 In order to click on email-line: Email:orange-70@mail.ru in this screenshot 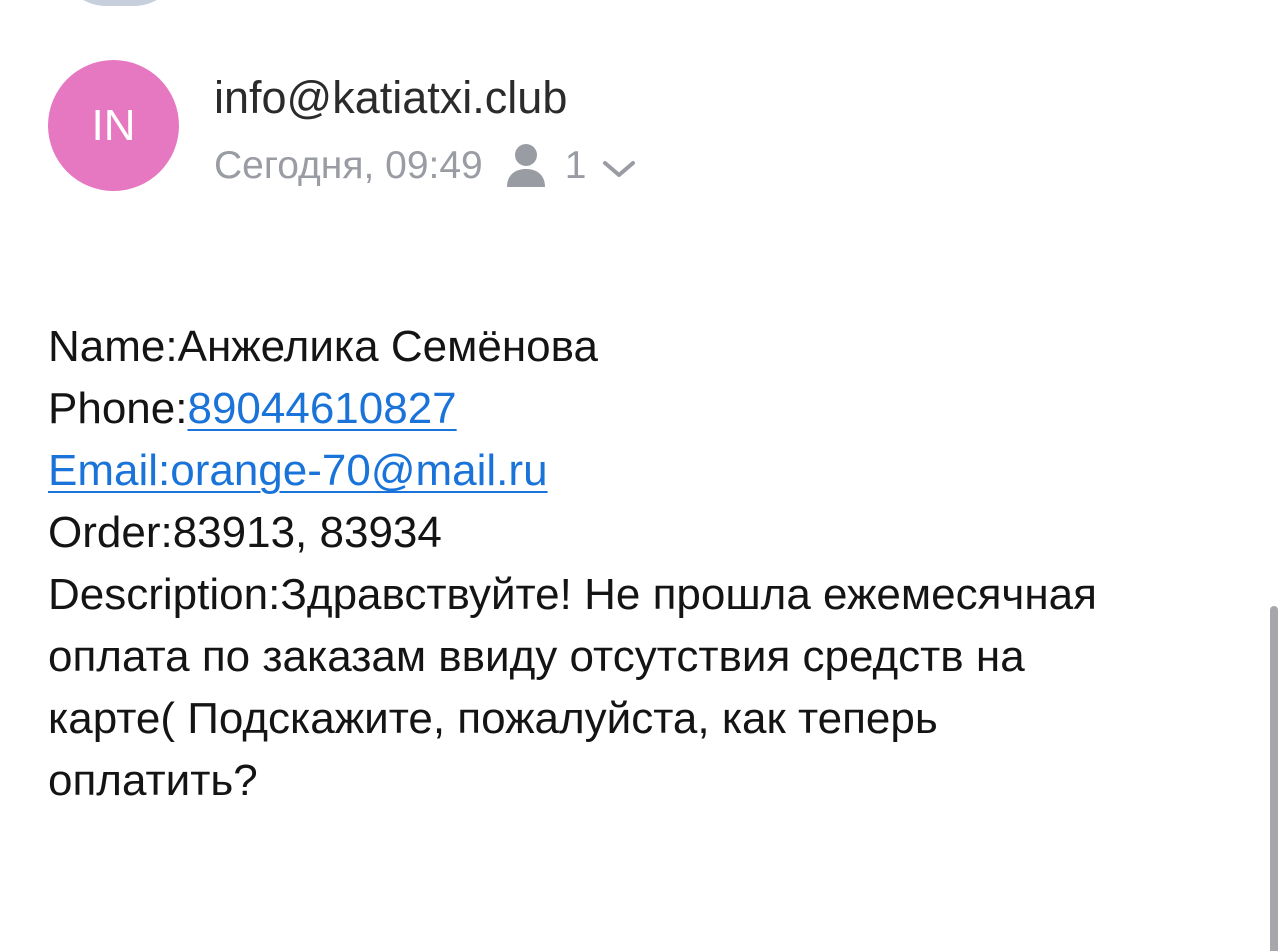, I will do `click(643, 471)`.